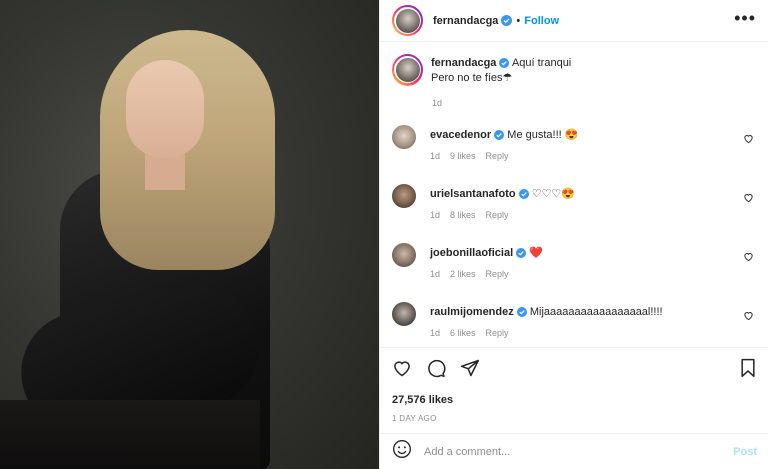 The image size is (768, 469). What do you see at coordinates (463, 156) in the screenshot?
I see `comment-likes: 9 likes` at bounding box center [463, 156].